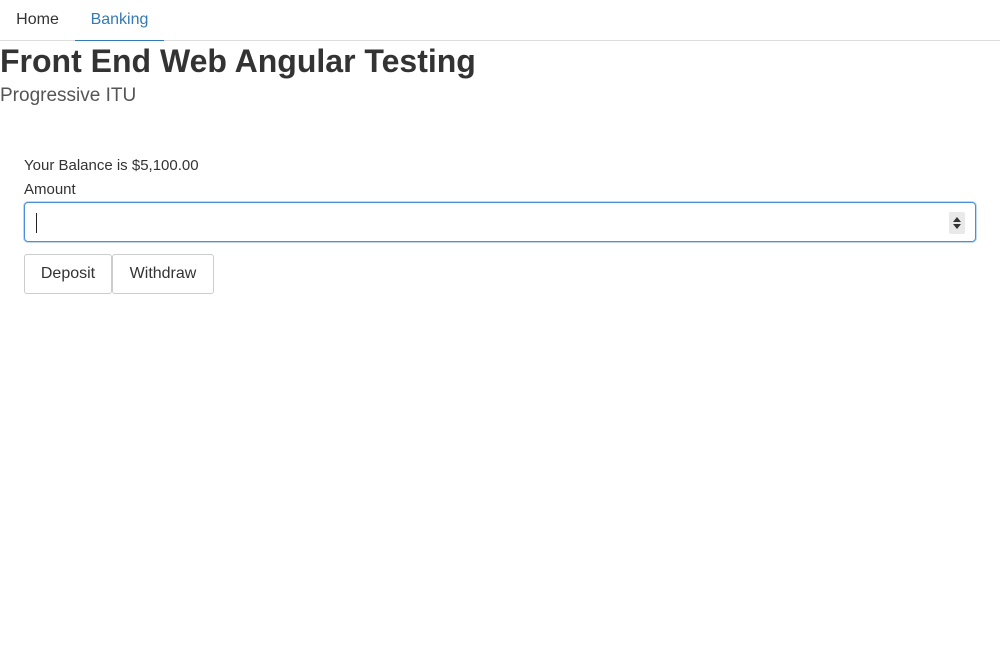 The height and width of the screenshot is (660, 1000). I want to click on amount-label: Amount, so click(50, 189).